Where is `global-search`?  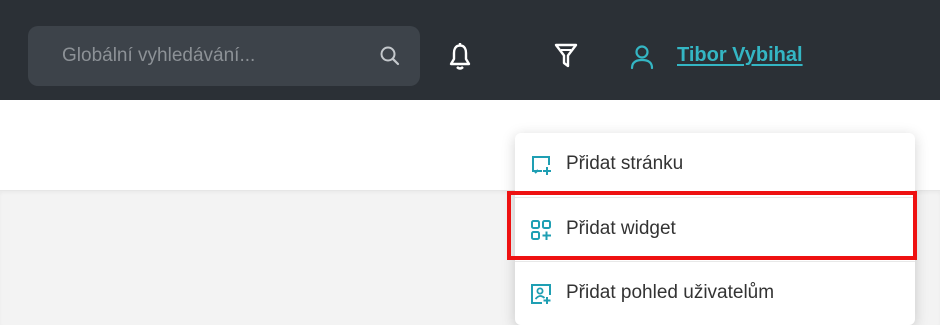
global-search is located at coordinates (224, 56).